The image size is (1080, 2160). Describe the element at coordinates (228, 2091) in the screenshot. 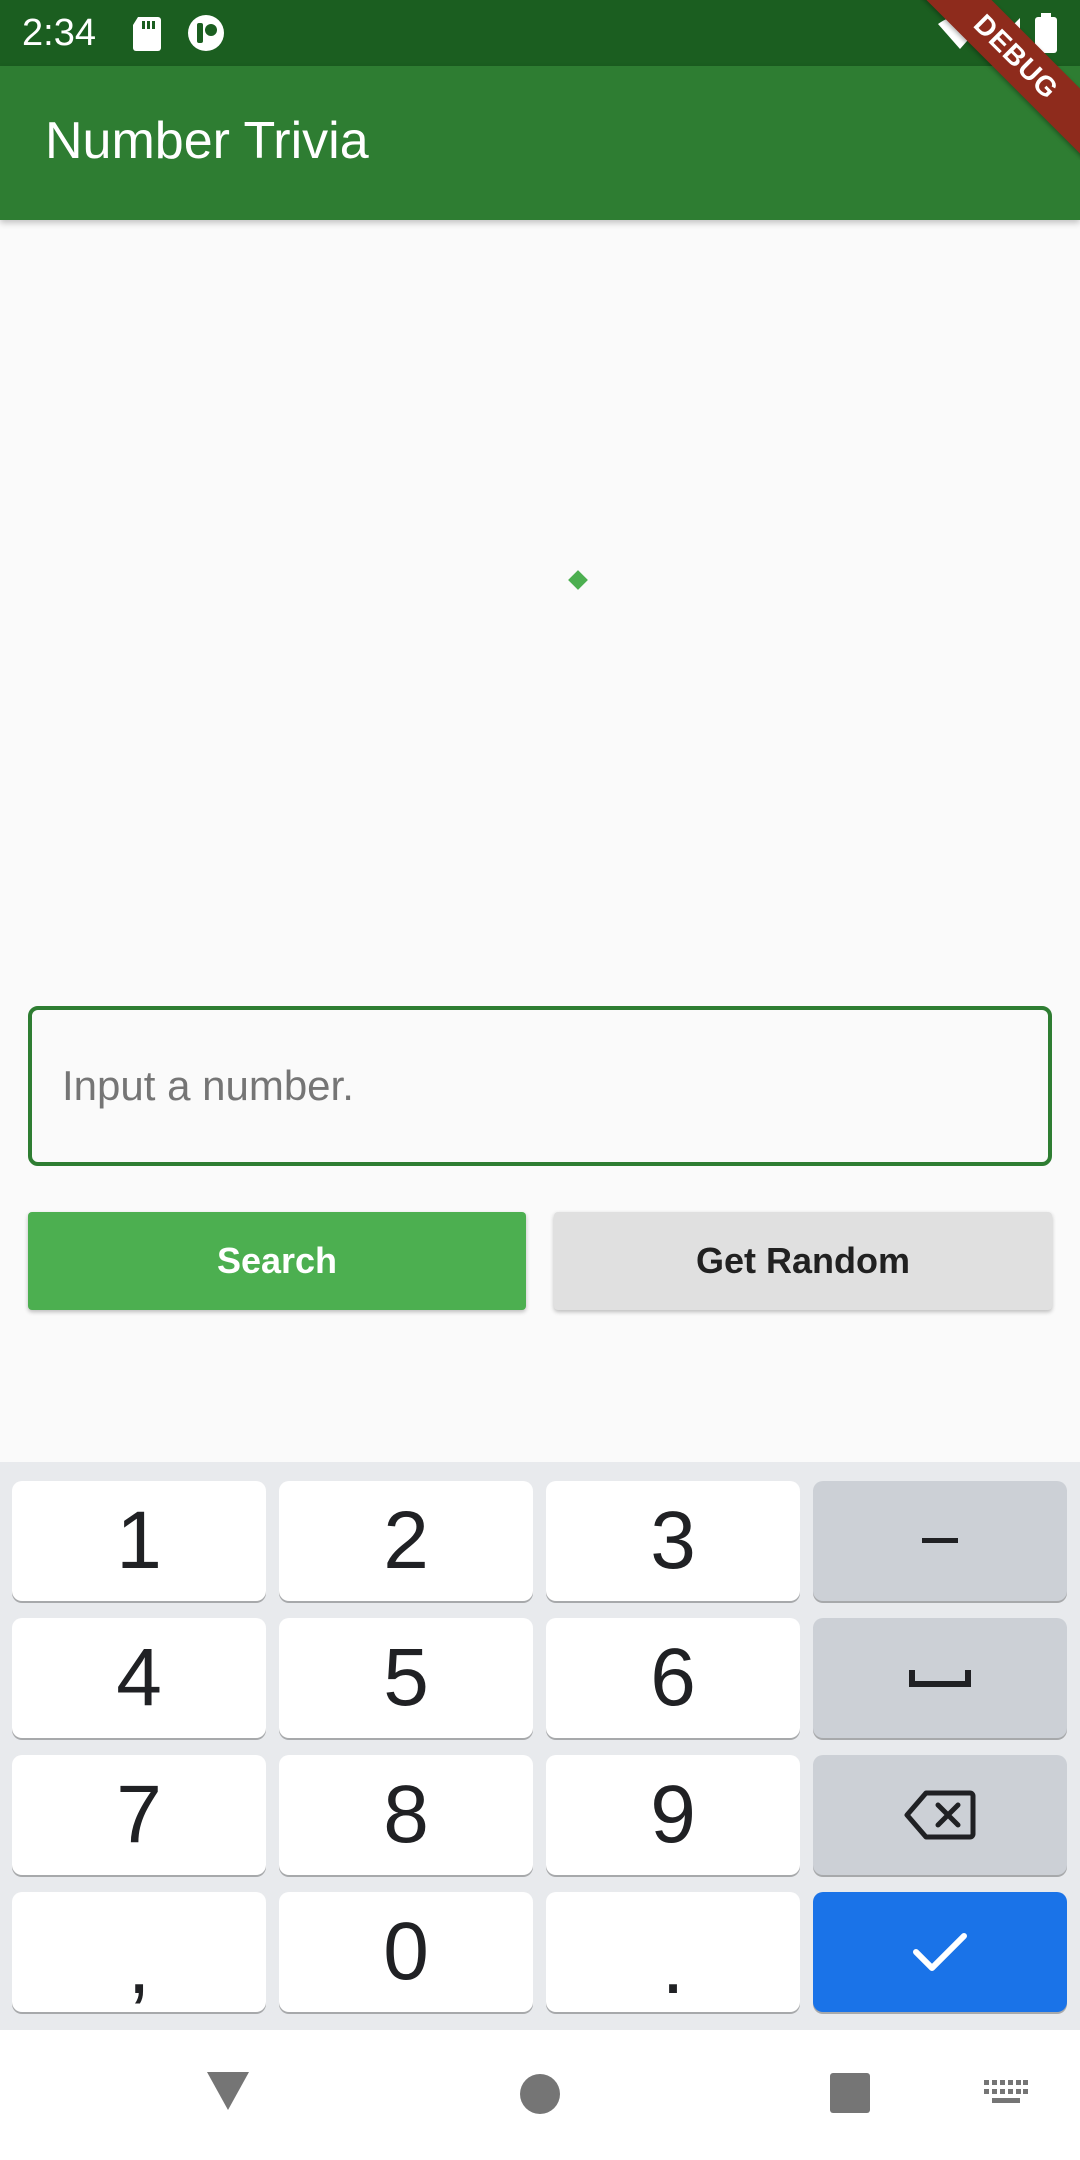

I see `back-icon` at that location.